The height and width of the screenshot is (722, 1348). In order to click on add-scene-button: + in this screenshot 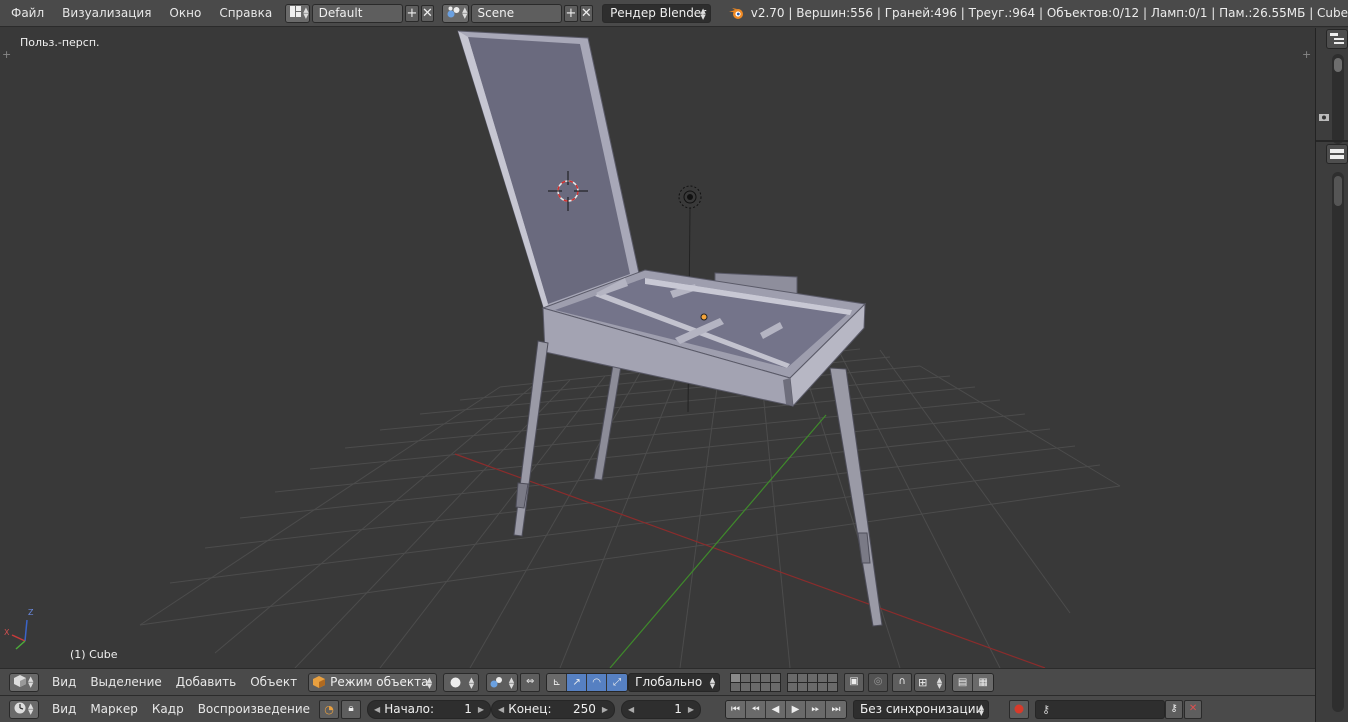, I will do `click(571, 13)`.